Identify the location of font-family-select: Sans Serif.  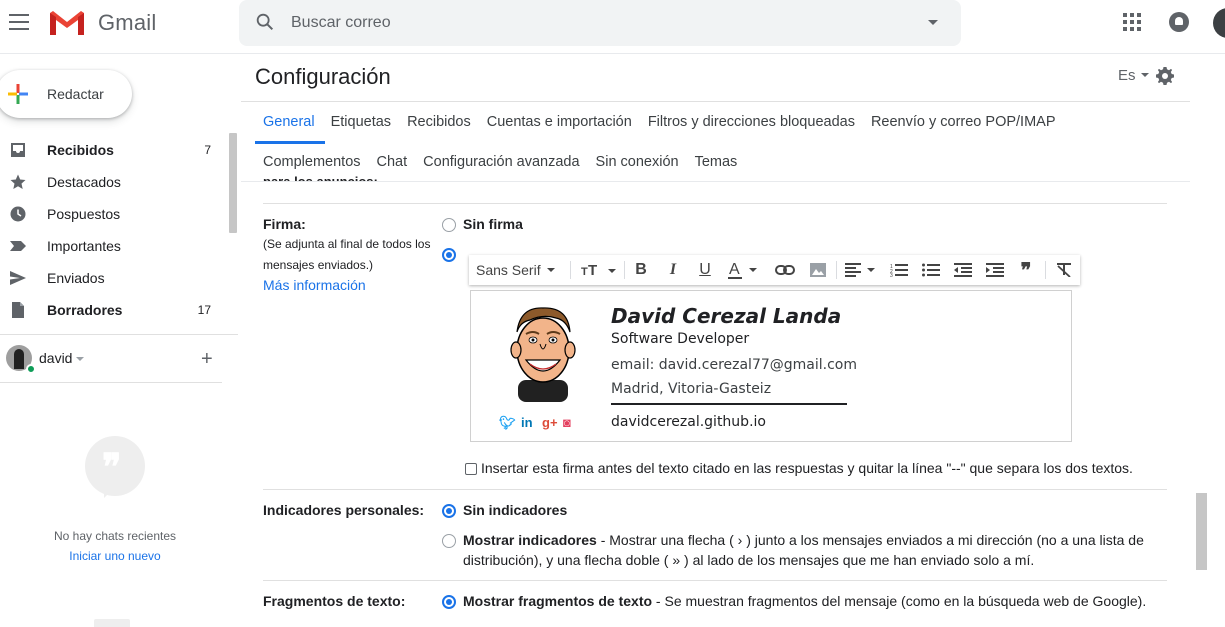
(508, 270).